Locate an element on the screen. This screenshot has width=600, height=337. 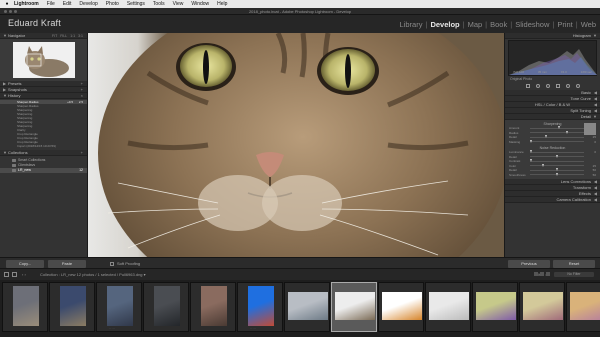
module-map: Map is located at coordinates (475, 24).